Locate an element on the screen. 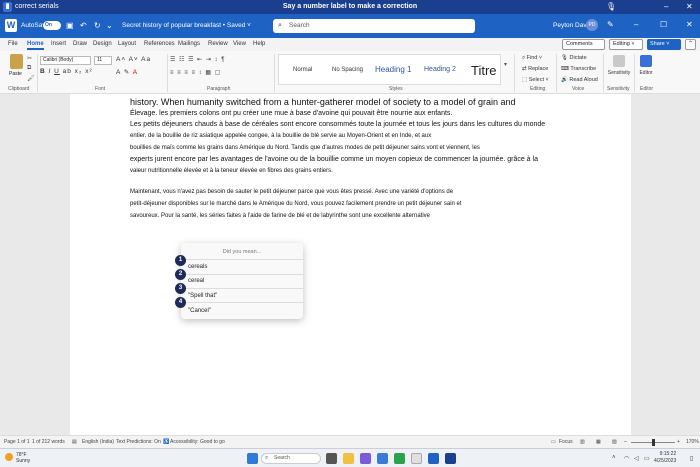  edge-icon is located at coordinates (382, 458).